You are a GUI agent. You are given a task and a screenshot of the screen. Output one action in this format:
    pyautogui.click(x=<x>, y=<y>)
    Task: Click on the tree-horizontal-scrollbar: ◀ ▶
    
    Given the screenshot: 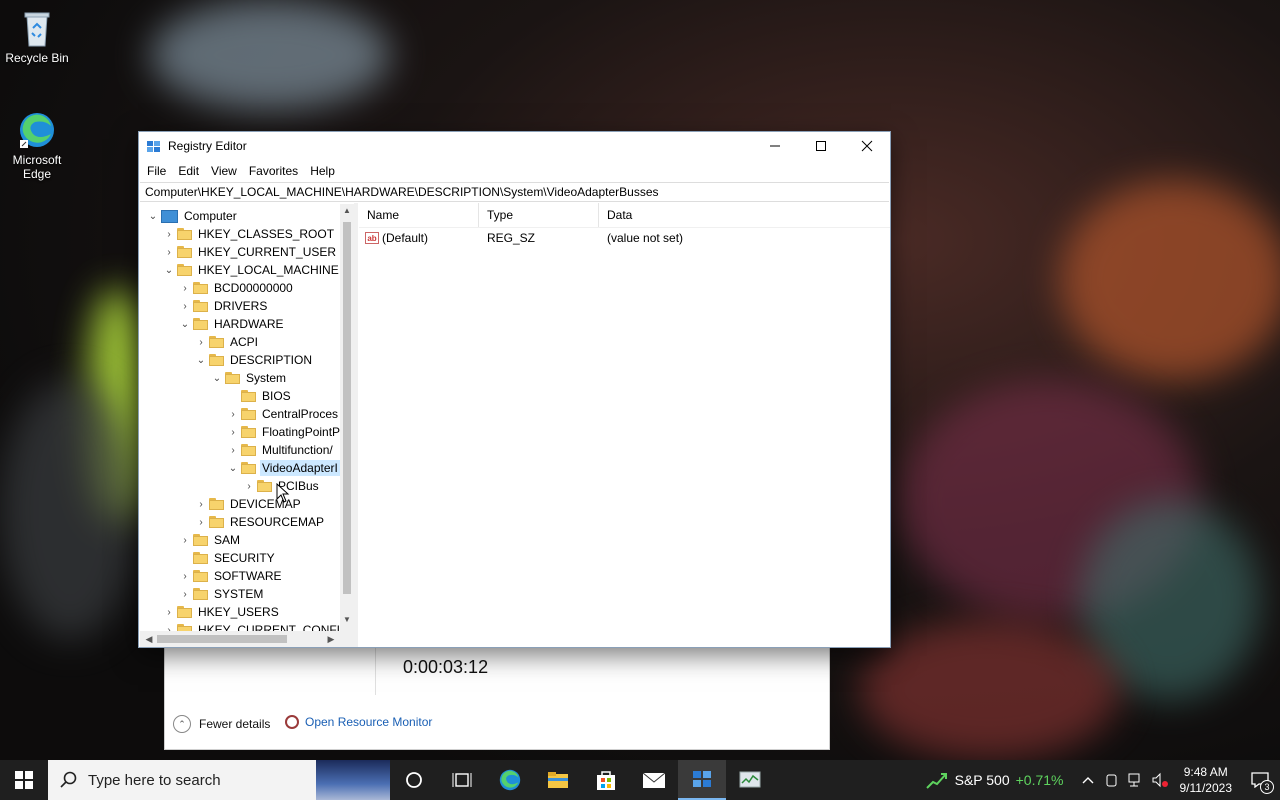 What is the action you would take?
    pyautogui.click(x=247, y=639)
    